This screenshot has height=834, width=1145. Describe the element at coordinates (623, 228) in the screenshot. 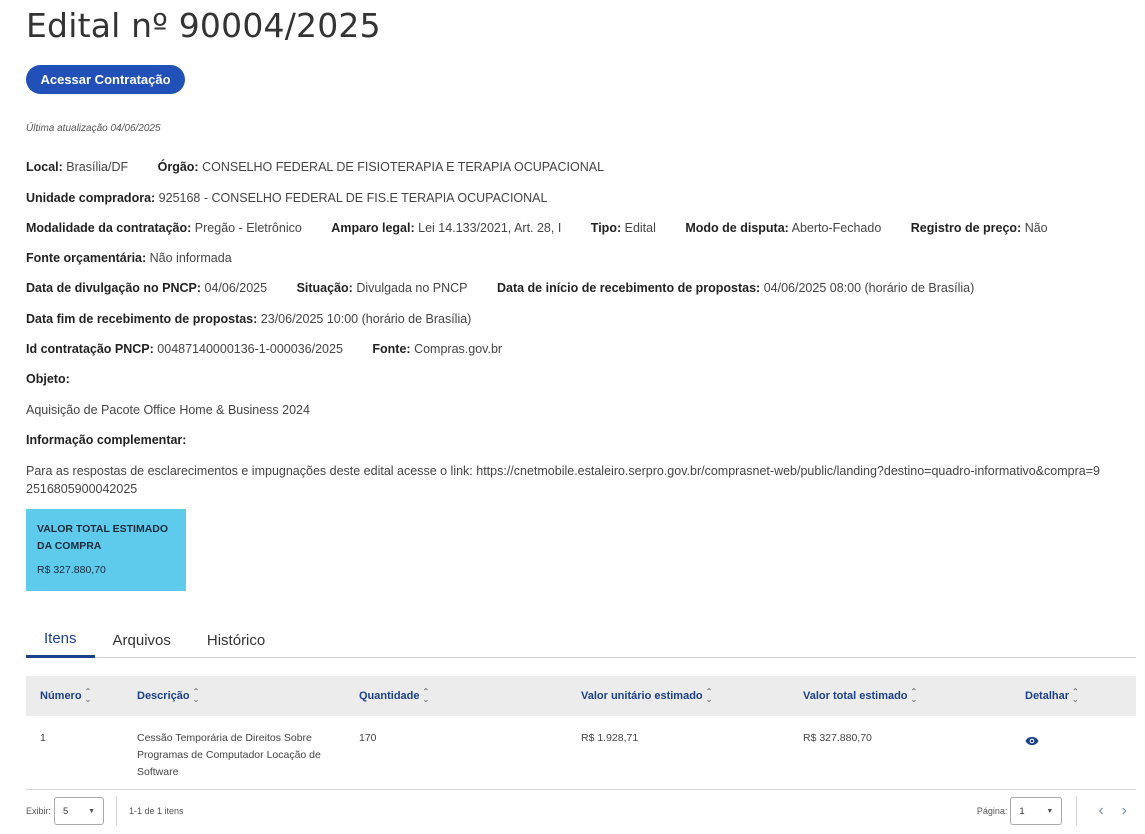

I see `field-tipo: Tipo: Edital` at that location.